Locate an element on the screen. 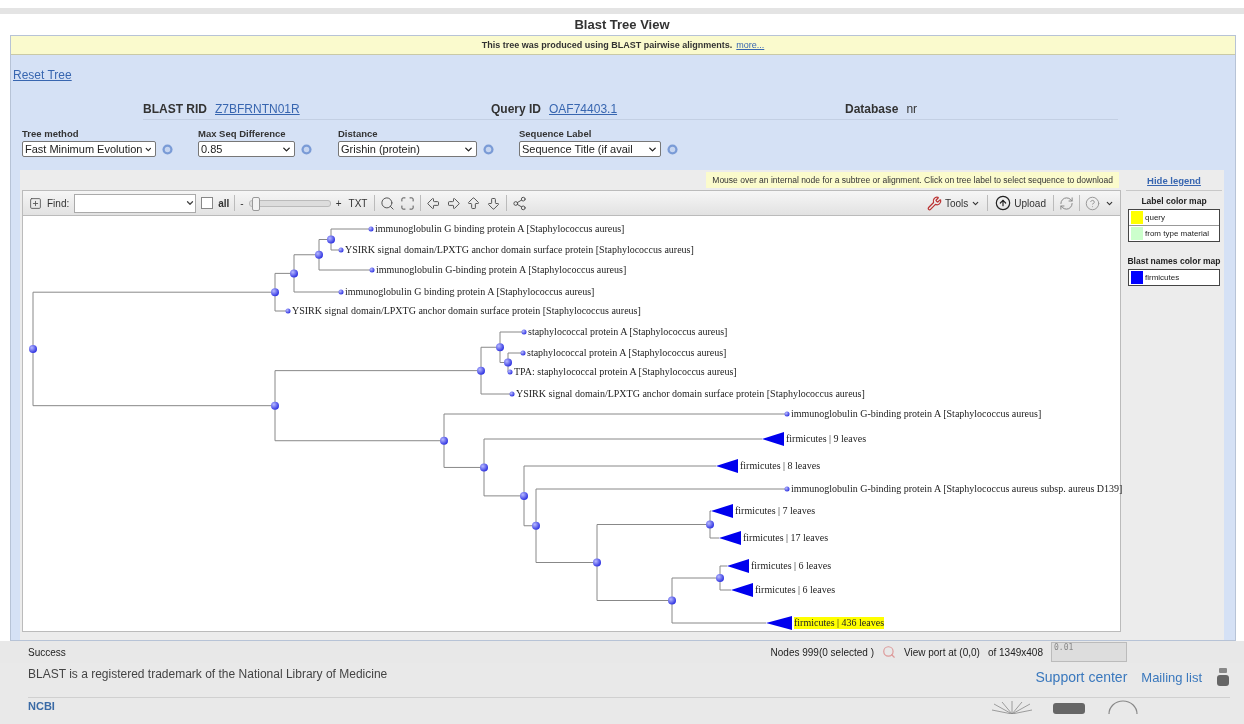 Image resolution: width=1244 pixels, height=724 pixels. option-select: 0.85 is located at coordinates (246, 149).